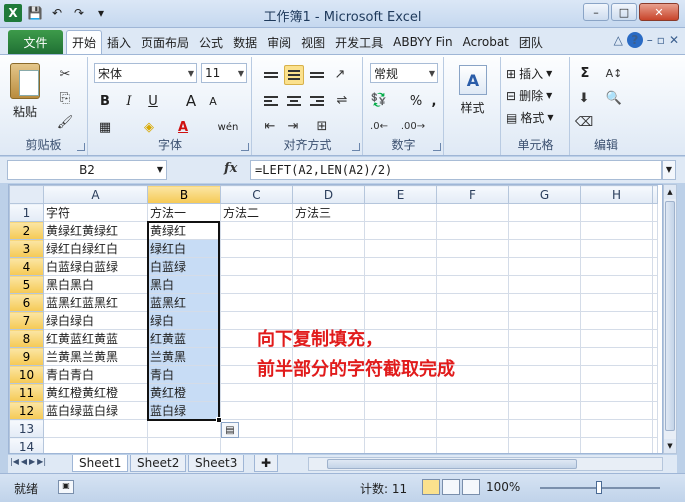  Describe the element at coordinates (26, 284) in the screenshot. I see `row-header: 5` at that location.